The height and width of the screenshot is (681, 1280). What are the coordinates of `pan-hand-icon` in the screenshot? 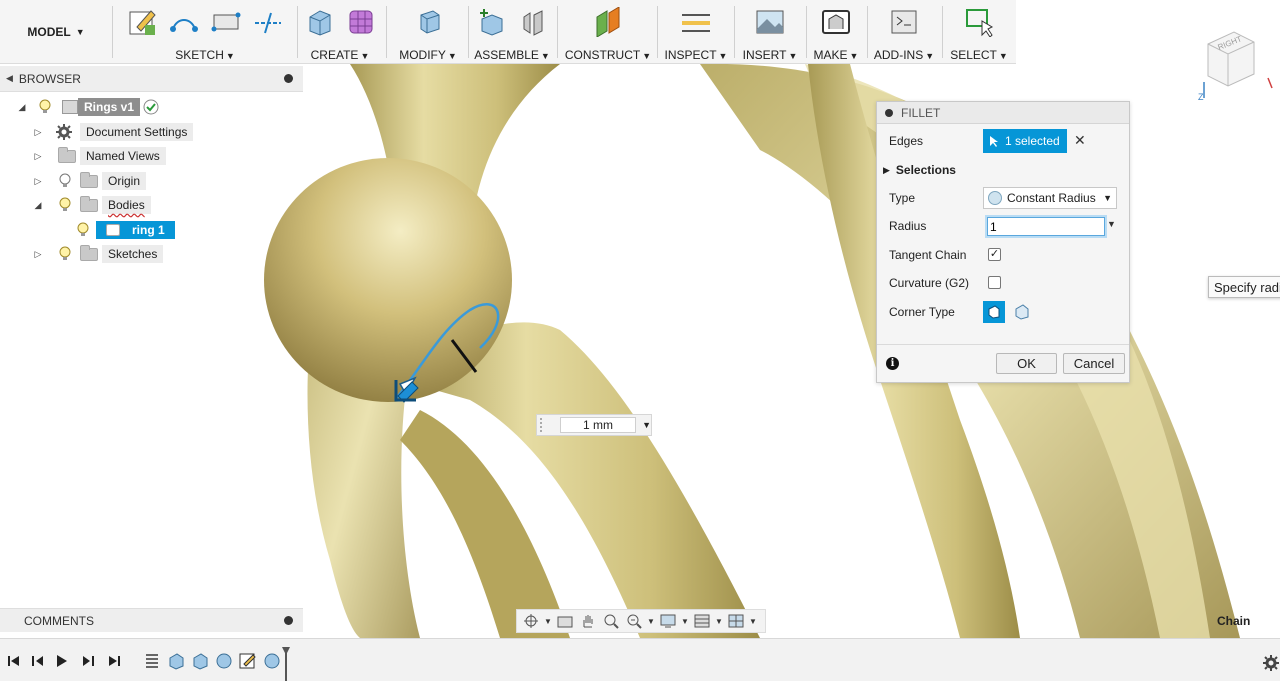 It's located at (588, 621).